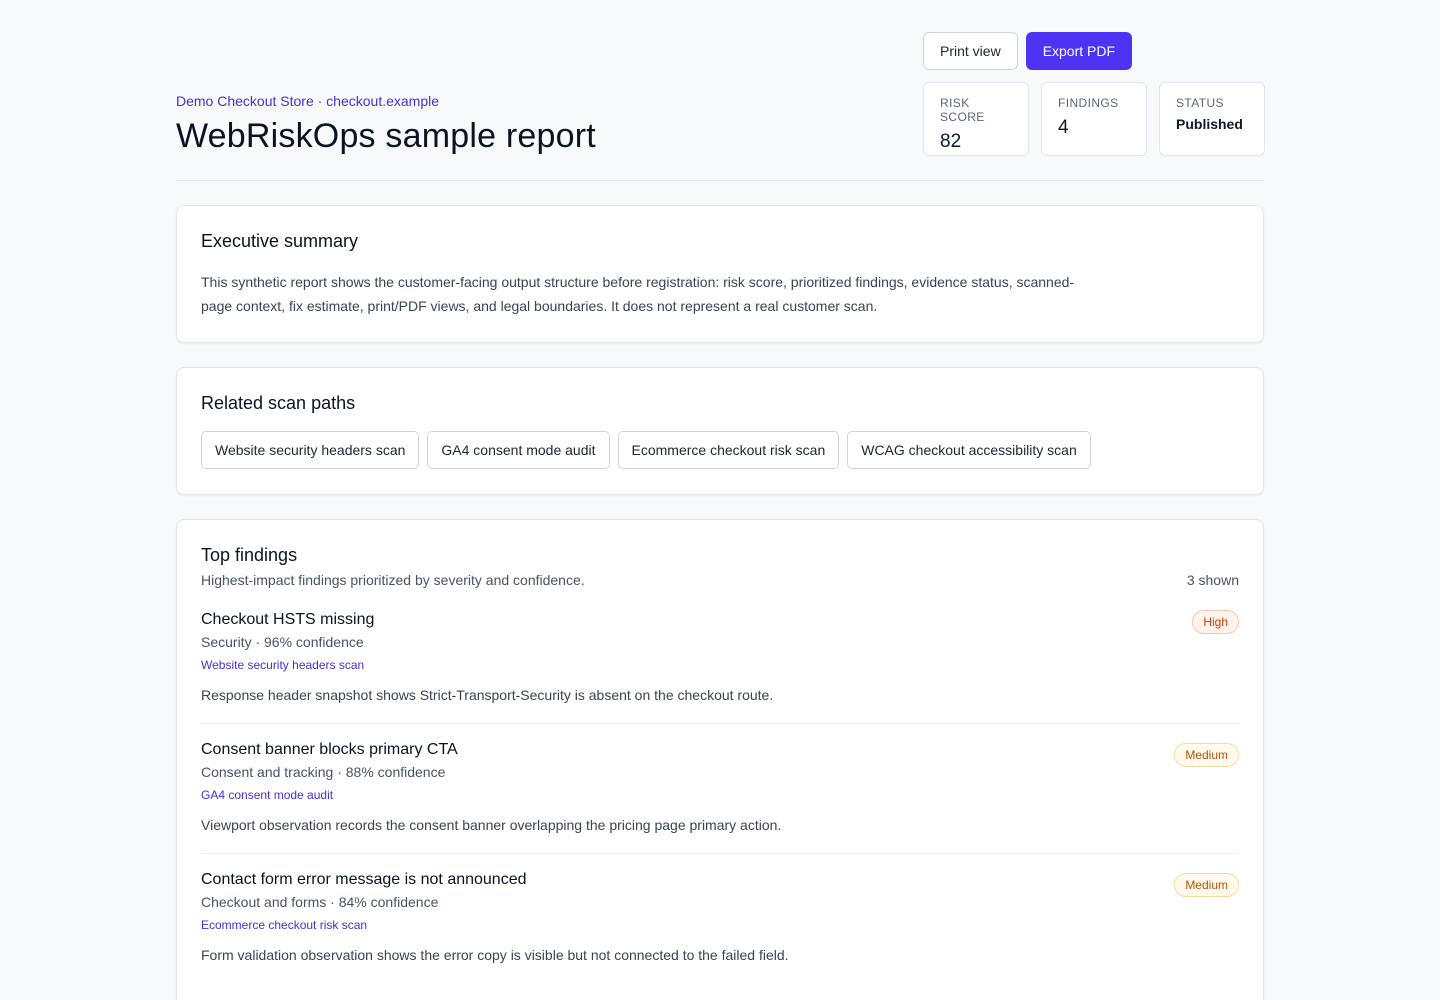  Describe the element at coordinates (282, 642) in the screenshot. I see `finding-meta: Security · 96% confidence` at that location.